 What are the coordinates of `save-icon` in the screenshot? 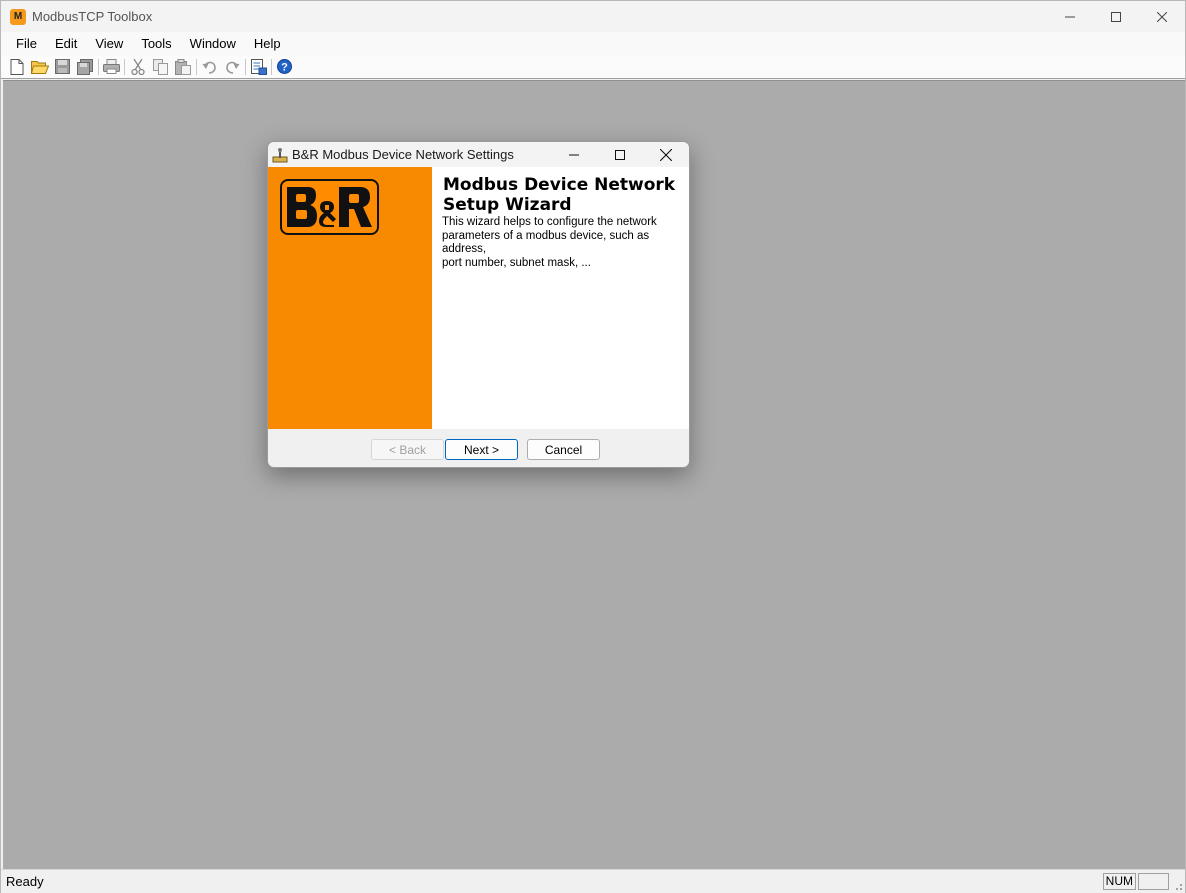 It's located at (62, 66).